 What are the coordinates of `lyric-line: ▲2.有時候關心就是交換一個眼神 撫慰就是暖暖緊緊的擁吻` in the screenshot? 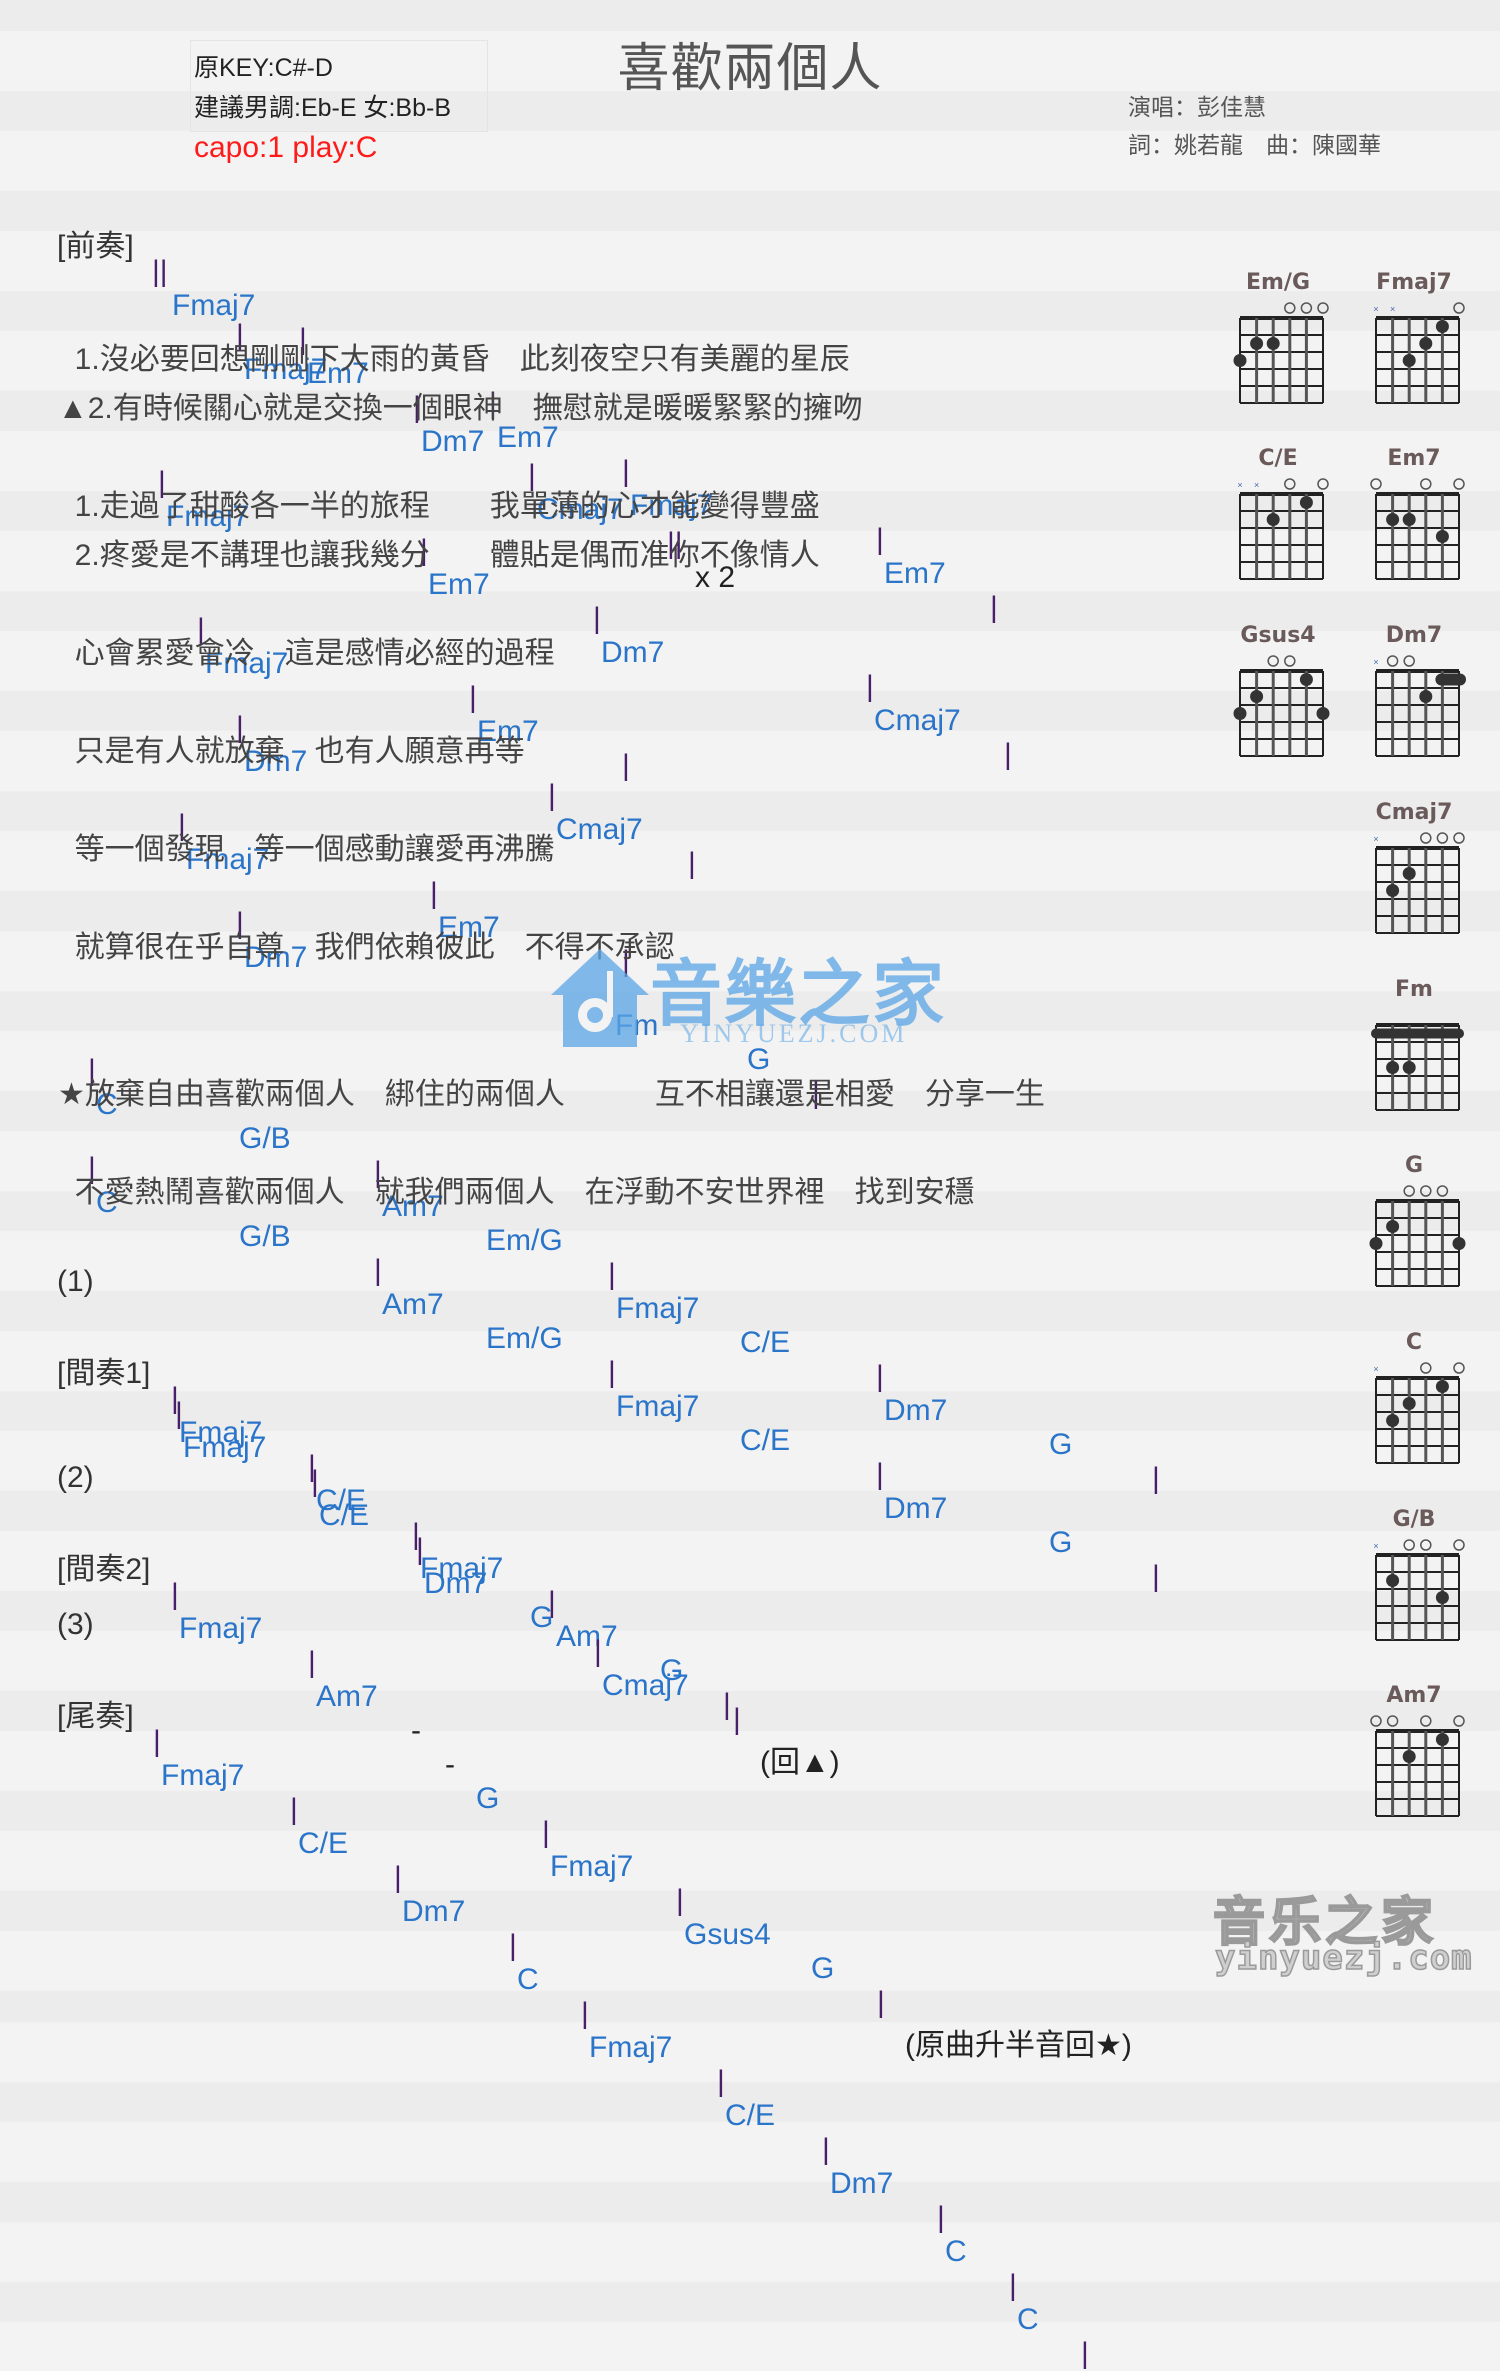 It's located at (460, 408).